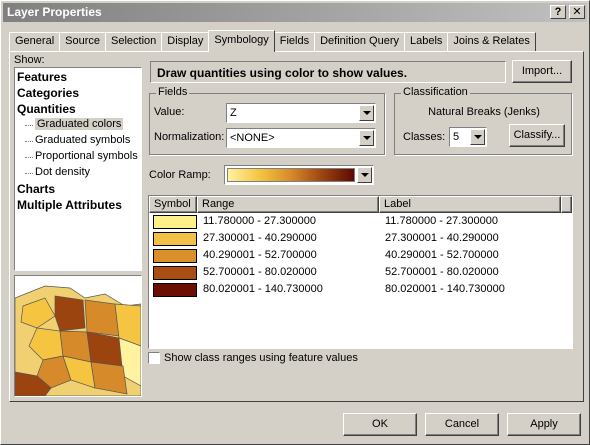 The height and width of the screenshot is (445, 590). I want to click on tree-item-features: Features, so click(42, 77).